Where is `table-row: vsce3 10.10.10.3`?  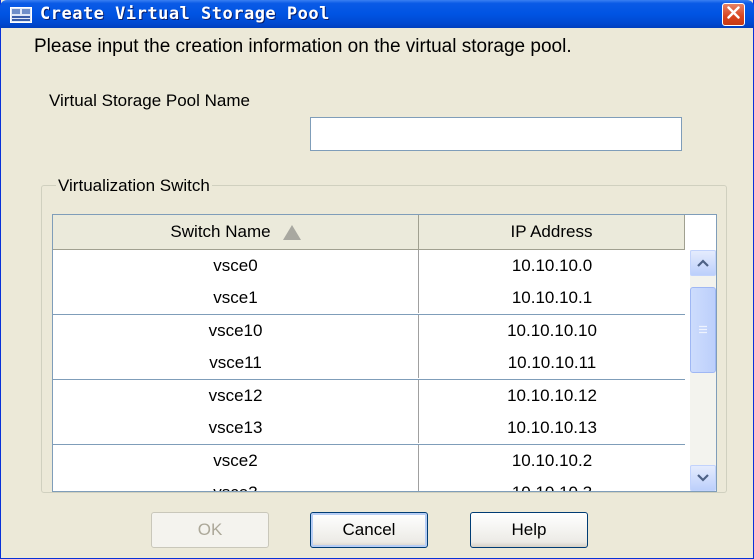 table-row: vsce3 10.10.10.3 is located at coordinates (369, 484).